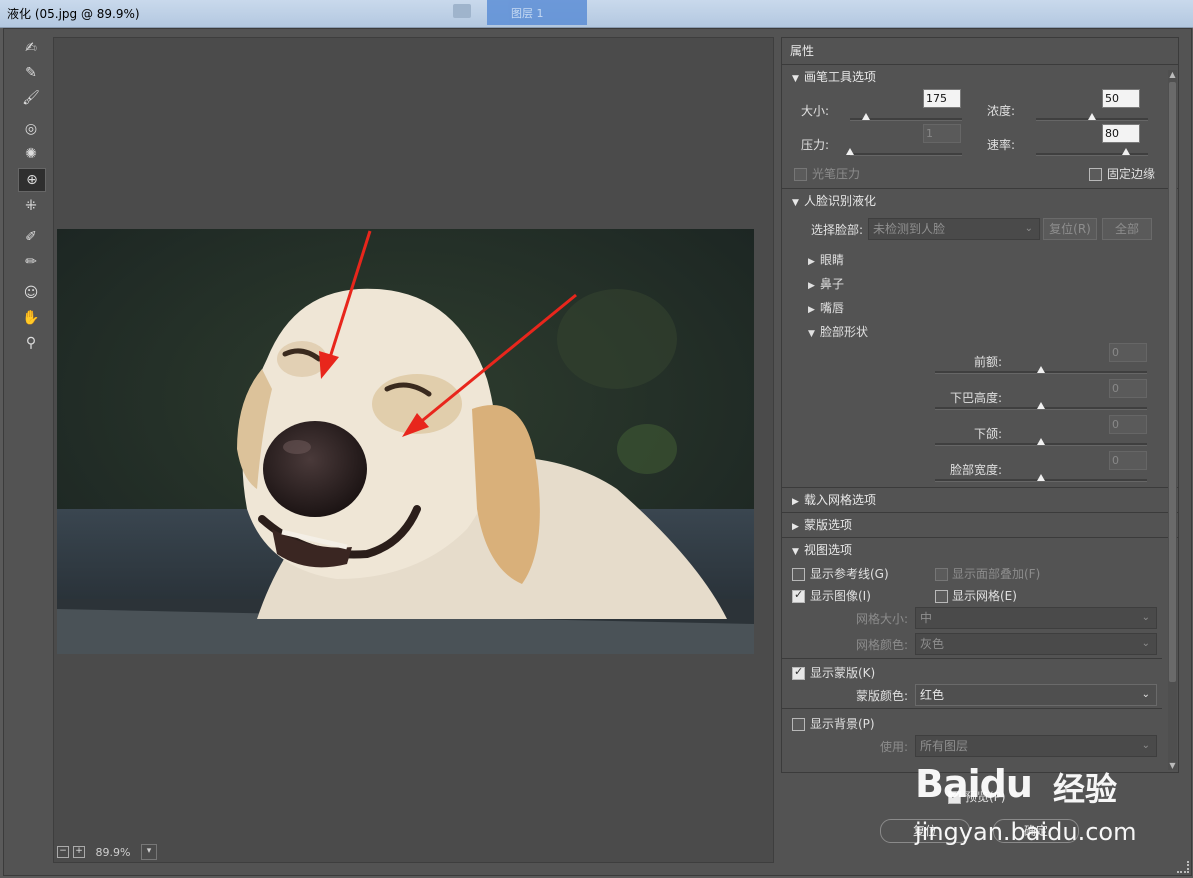  Describe the element at coordinates (832, 308) in the screenshot. I see `mouth-label: 嘴唇` at that location.